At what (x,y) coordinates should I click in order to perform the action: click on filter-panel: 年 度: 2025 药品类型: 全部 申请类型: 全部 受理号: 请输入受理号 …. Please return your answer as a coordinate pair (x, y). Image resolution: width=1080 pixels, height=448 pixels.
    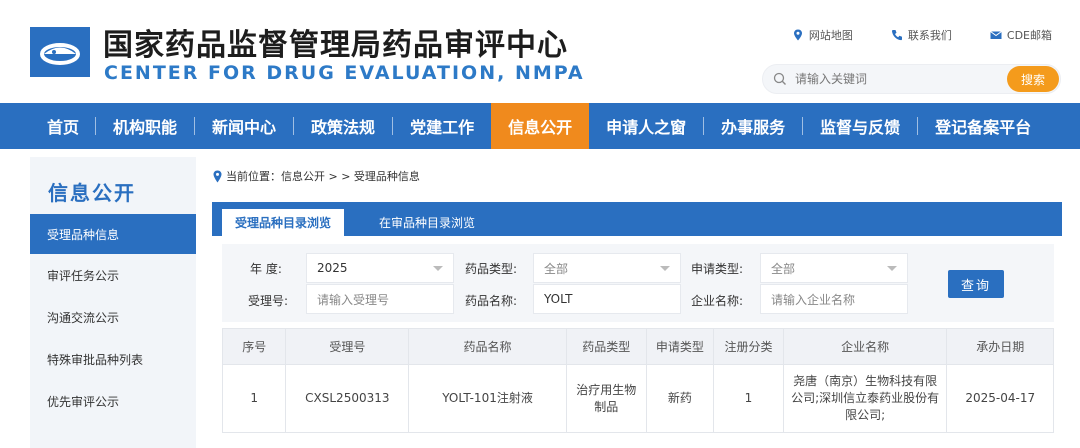
    Looking at the image, I should click on (638, 283).